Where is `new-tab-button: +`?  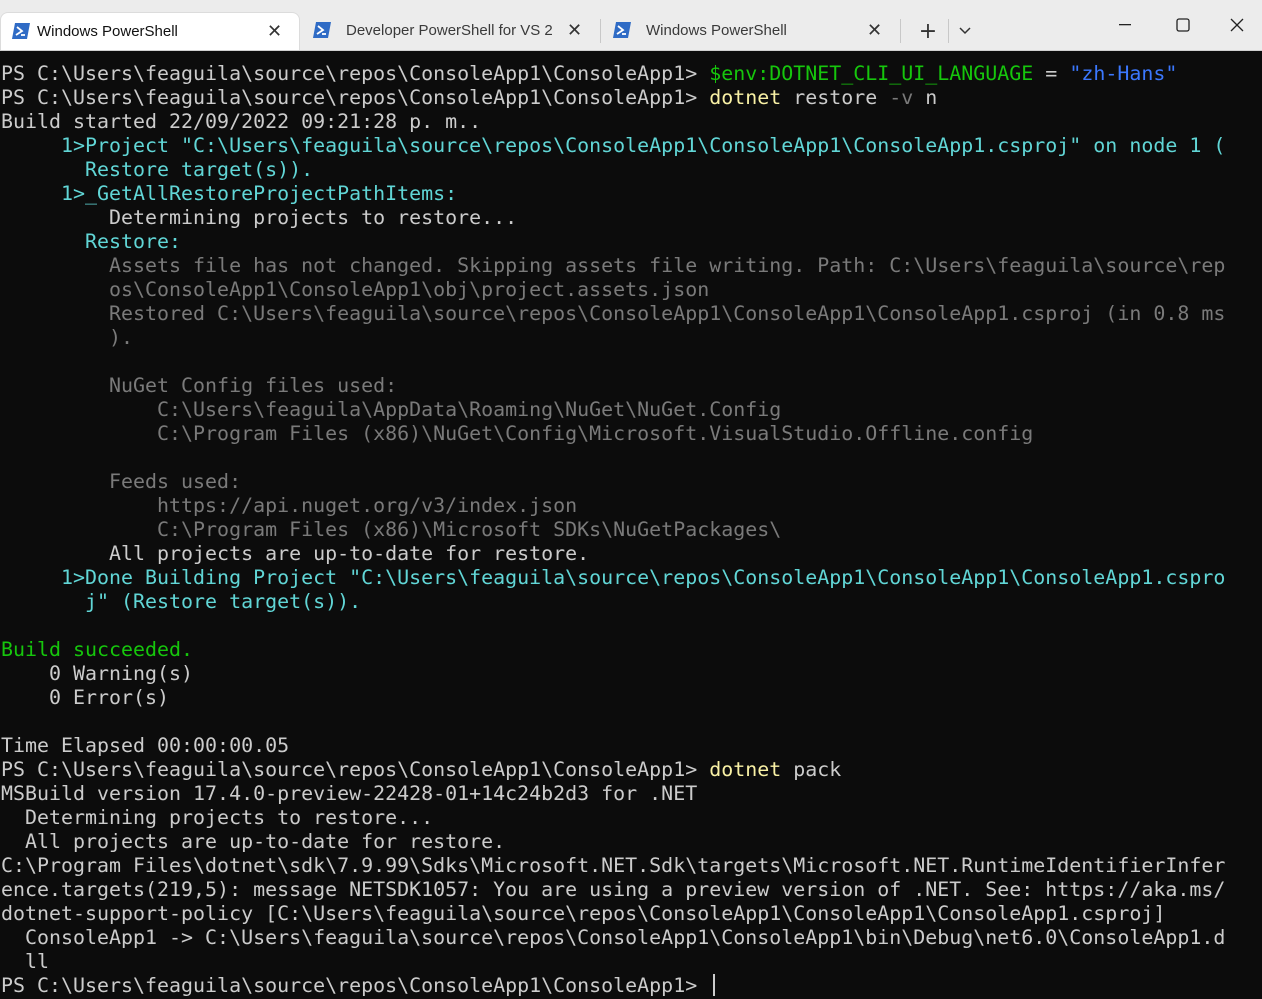 new-tab-button: + is located at coordinates (928, 31).